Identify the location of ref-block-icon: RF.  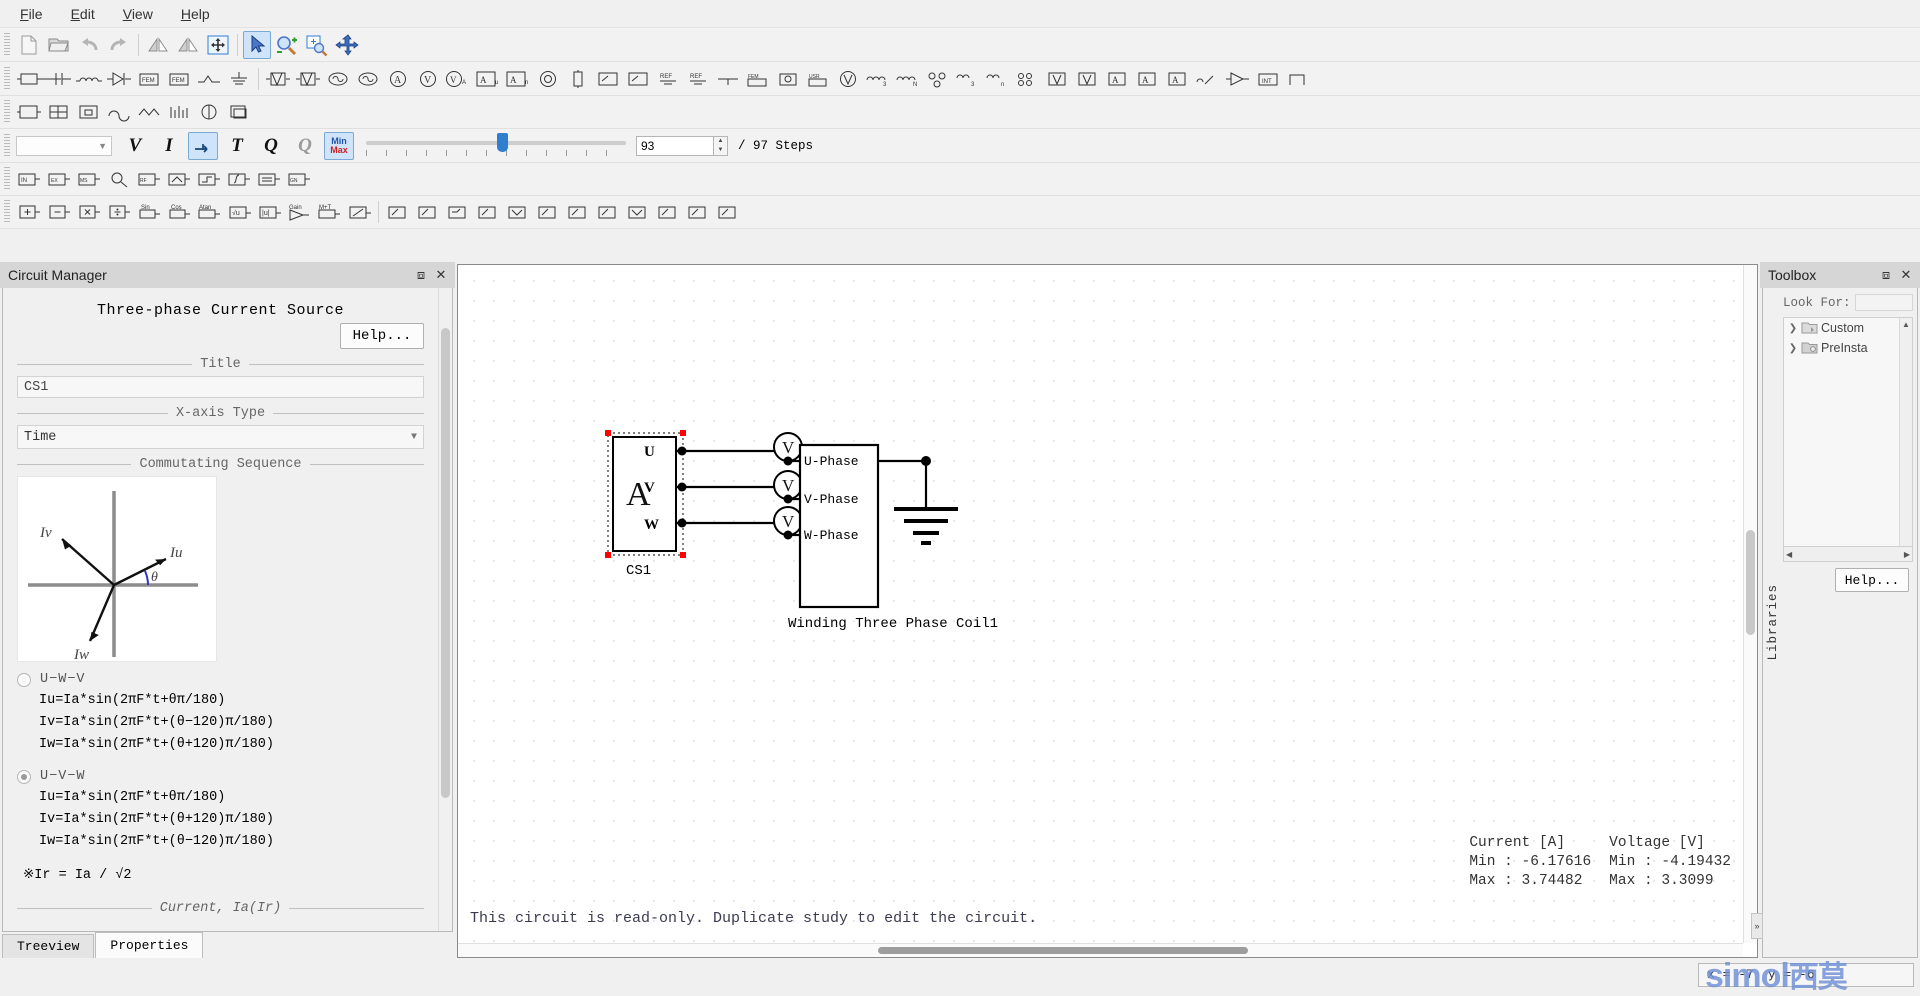
(149, 179).